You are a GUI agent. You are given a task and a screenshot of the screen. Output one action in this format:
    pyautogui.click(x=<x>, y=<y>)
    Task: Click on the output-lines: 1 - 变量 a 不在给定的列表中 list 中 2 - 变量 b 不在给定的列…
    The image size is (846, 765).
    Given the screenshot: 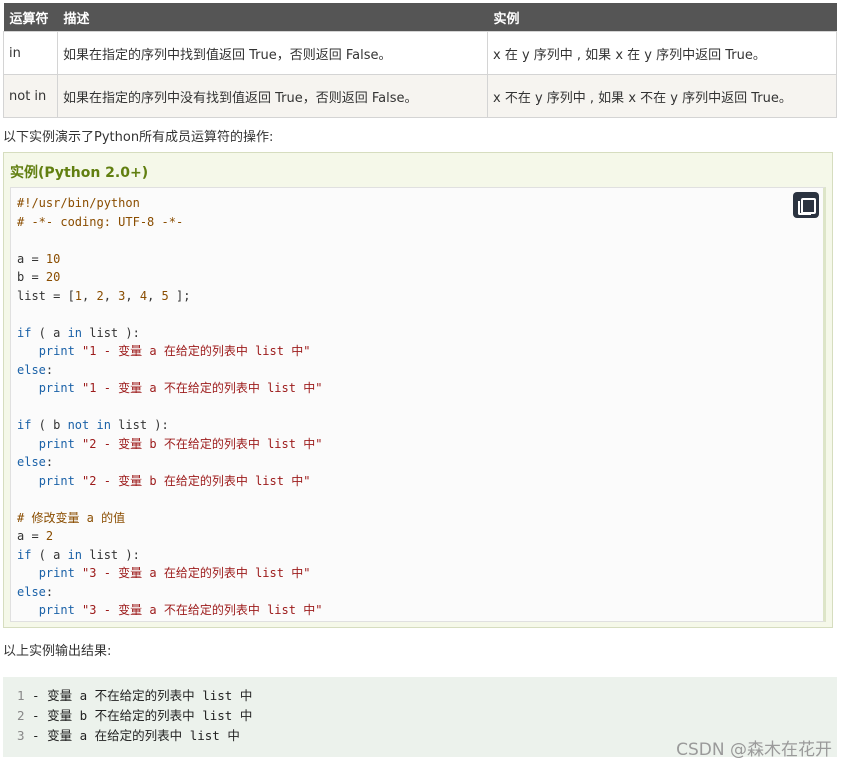 What is the action you would take?
    pyautogui.click(x=134, y=716)
    